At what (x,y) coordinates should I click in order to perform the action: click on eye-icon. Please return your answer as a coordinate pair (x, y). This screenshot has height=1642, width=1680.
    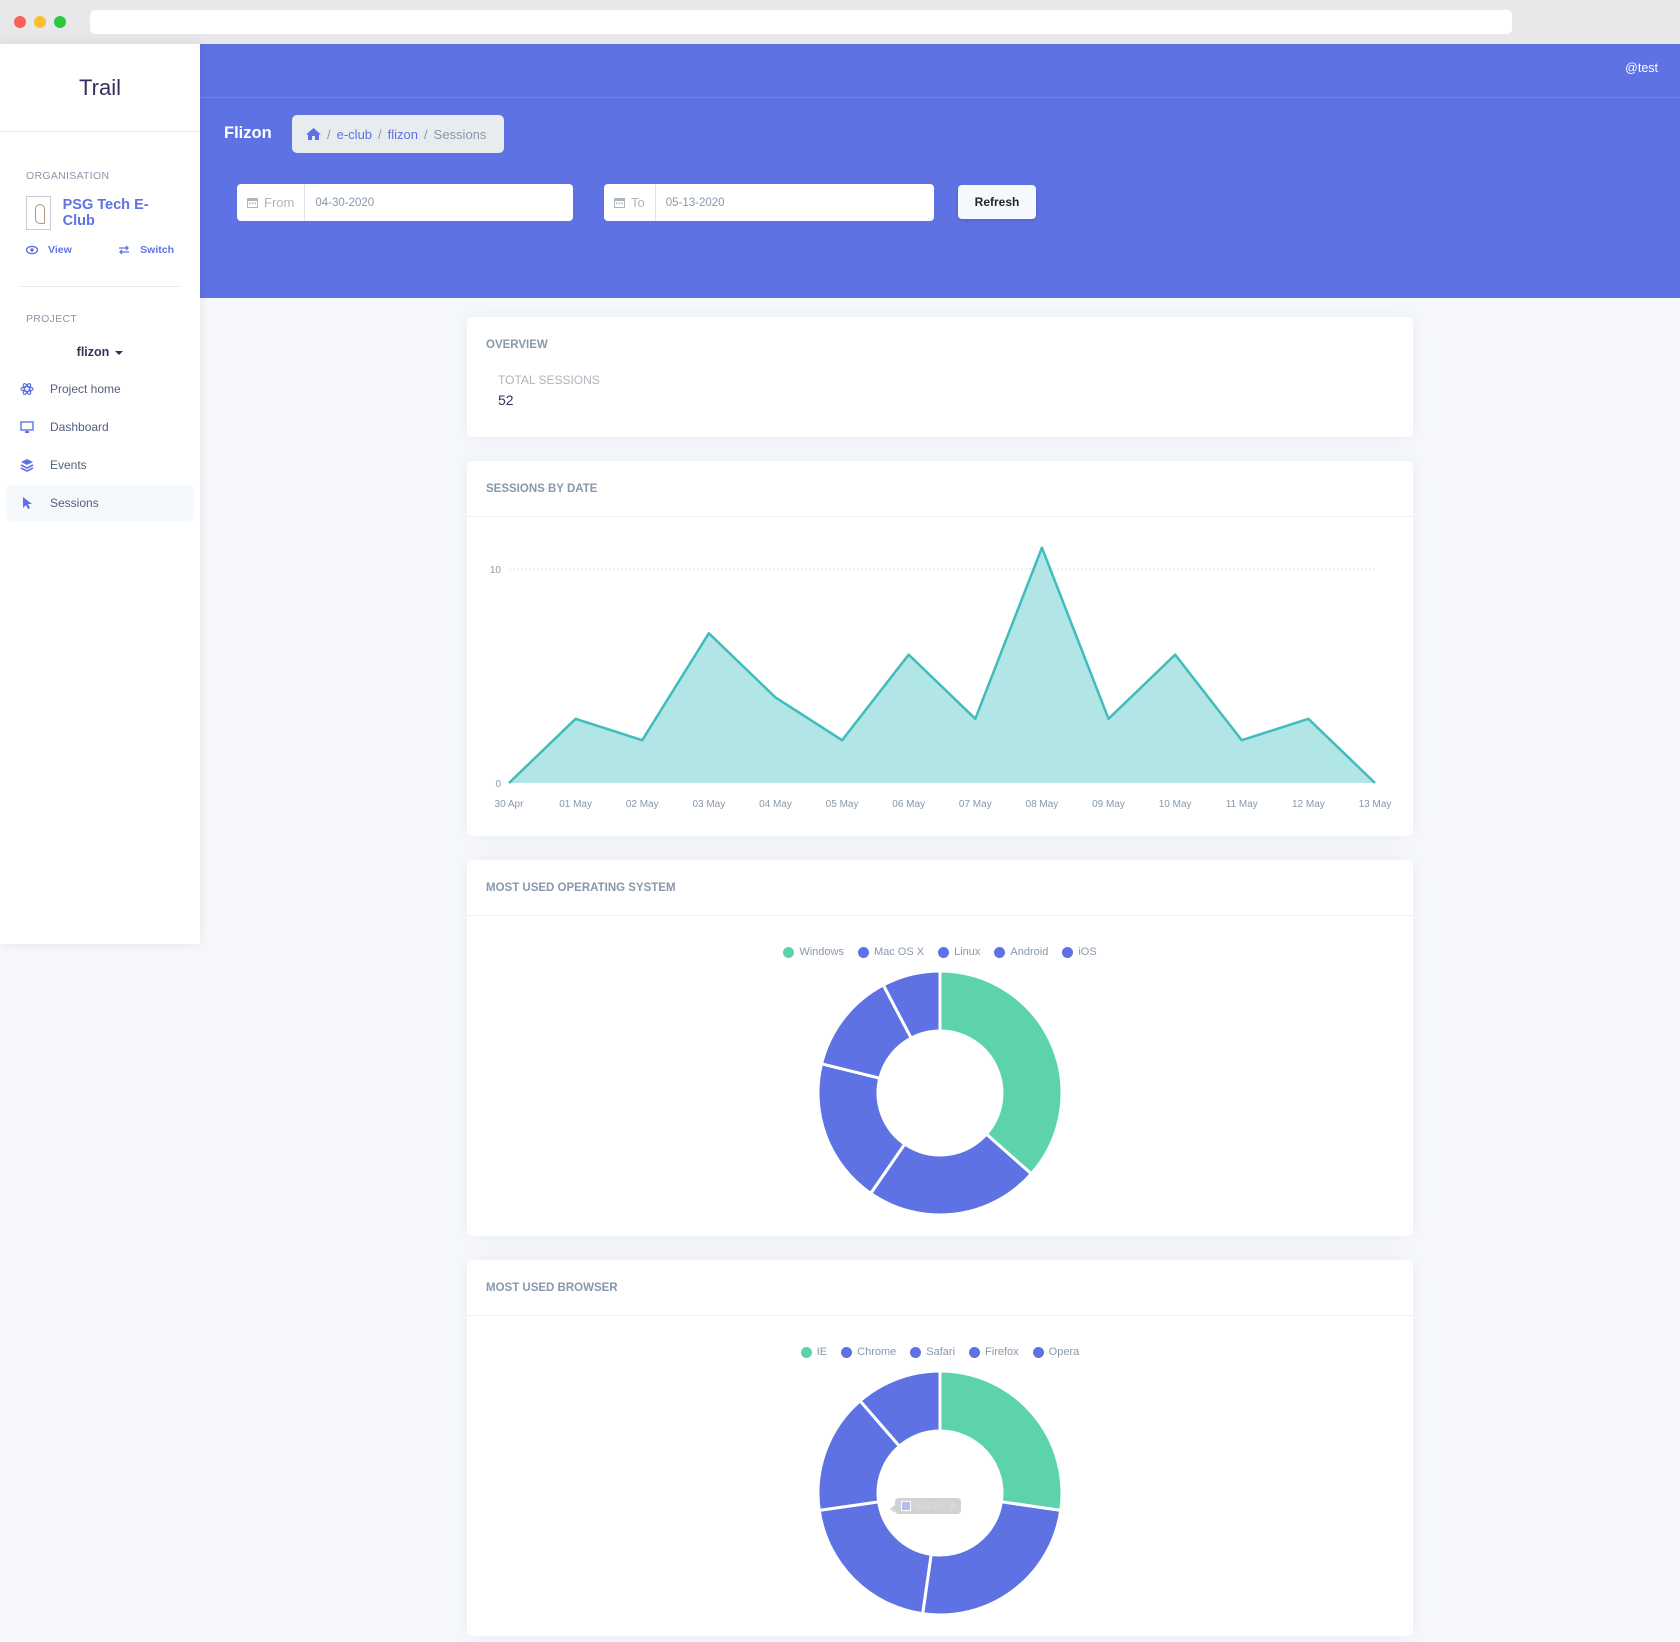
    Looking at the image, I should click on (32, 250).